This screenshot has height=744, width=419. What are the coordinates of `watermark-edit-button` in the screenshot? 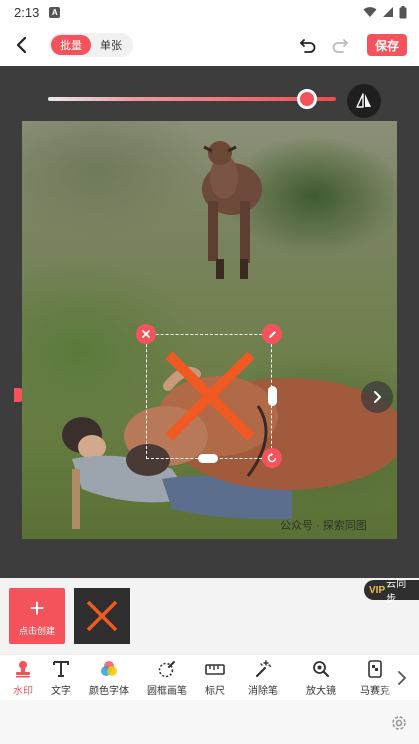 It's located at (272, 334).